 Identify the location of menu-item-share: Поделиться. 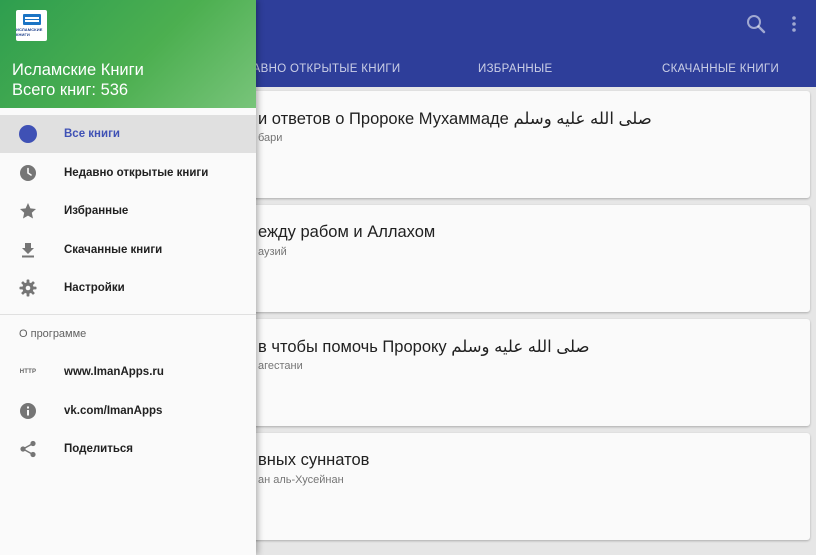
(128, 449).